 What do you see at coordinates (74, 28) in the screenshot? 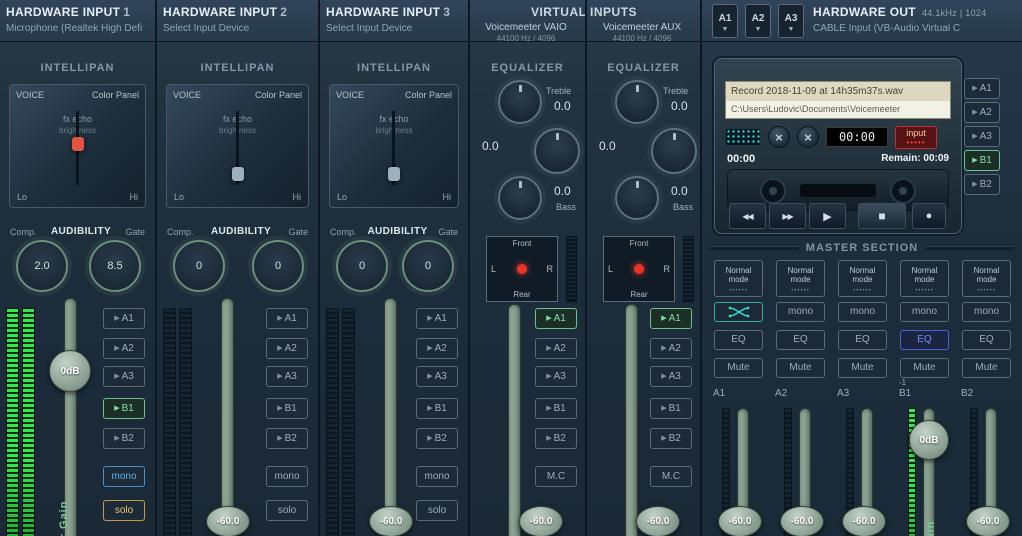
I see `hardware-input-1-device: Microphone (Realtek High Defi` at bounding box center [74, 28].